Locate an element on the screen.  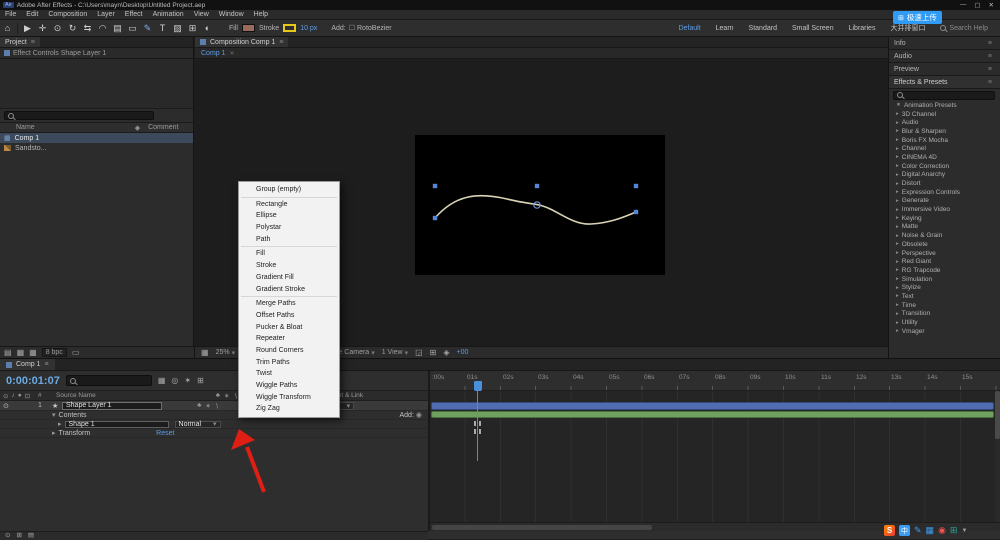
tool-rotate-icon: ◠ is located at coordinates (102, 28).